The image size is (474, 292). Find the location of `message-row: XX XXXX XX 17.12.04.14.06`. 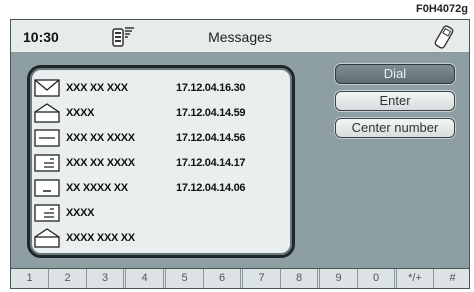

message-row: XX XXXX XX 17.12.04.14.06 is located at coordinates (161, 188).